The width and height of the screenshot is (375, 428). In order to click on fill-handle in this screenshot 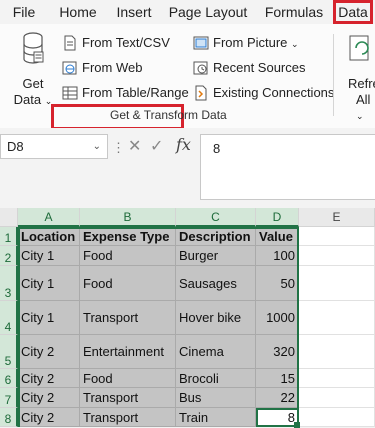, I will do `click(297, 425)`.